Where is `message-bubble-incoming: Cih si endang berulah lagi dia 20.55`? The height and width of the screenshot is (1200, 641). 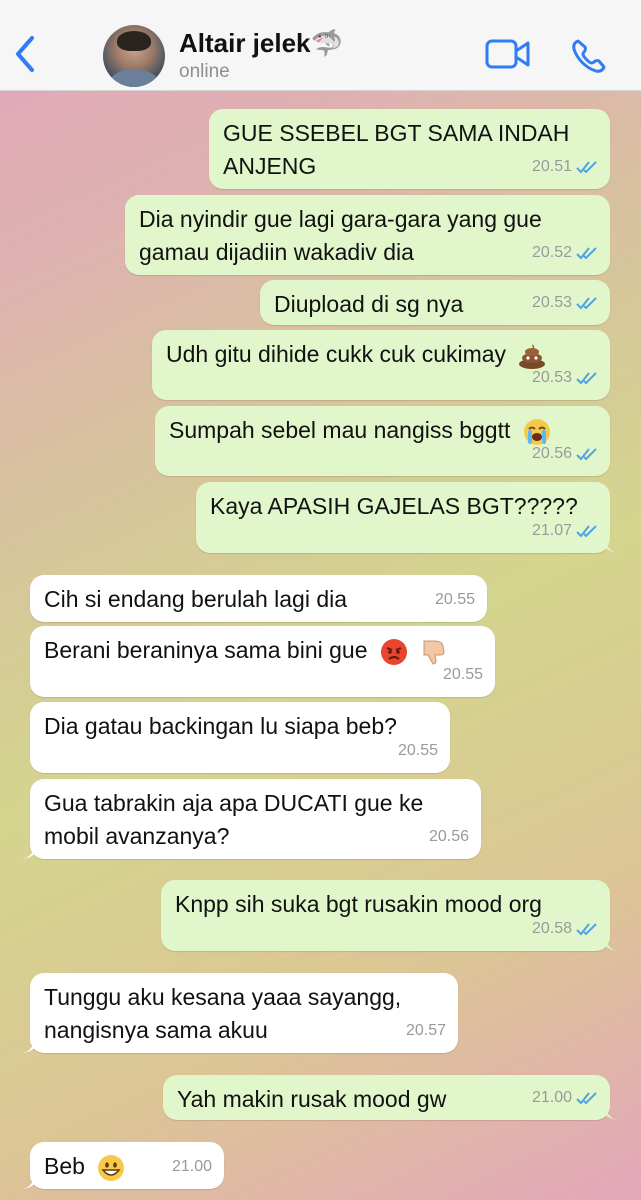 message-bubble-incoming: Cih si endang berulah lagi dia 20.55 is located at coordinates (258, 598).